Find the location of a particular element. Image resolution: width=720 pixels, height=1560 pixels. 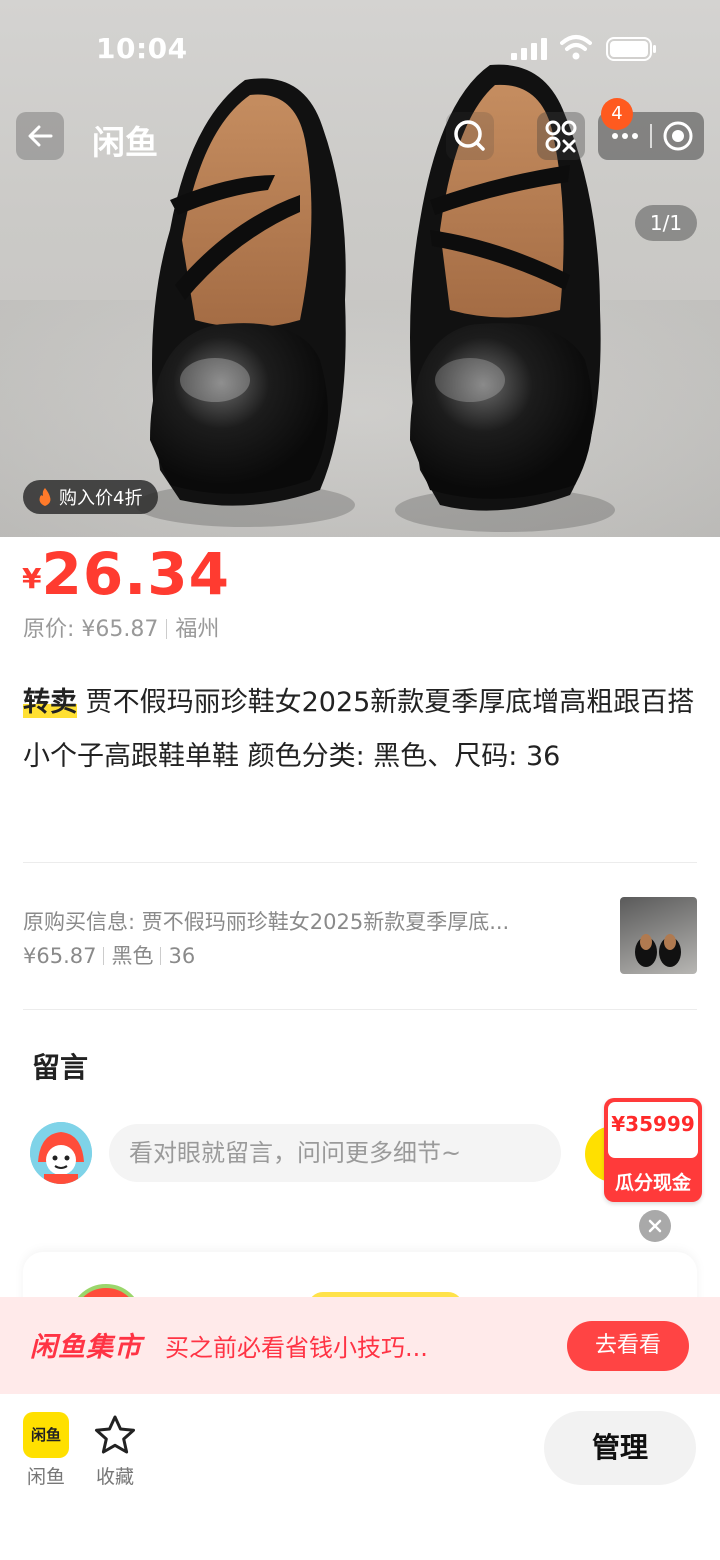

arrow-left-icon is located at coordinates (40, 136).